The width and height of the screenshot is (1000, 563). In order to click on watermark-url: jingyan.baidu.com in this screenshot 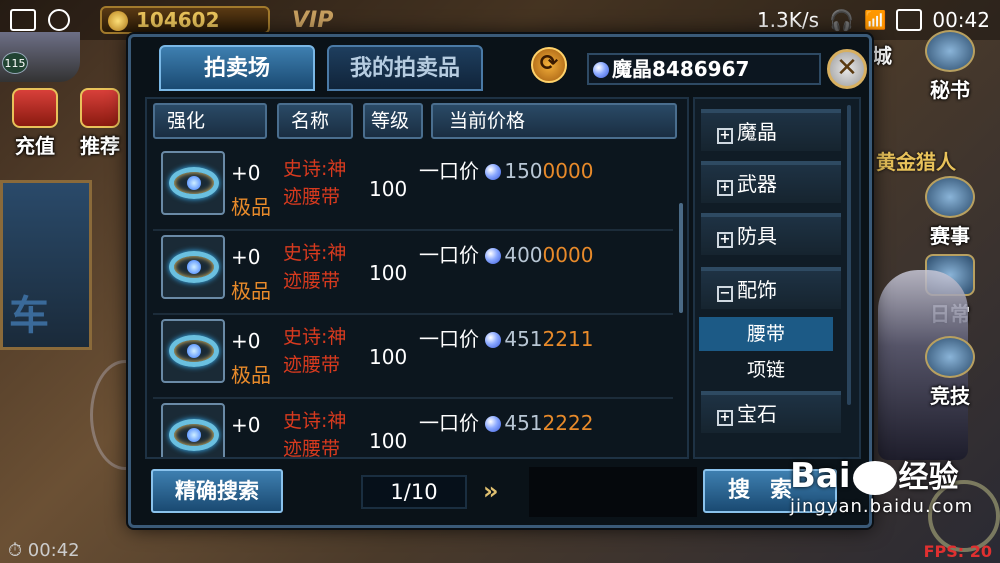, I will do `click(882, 506)`.